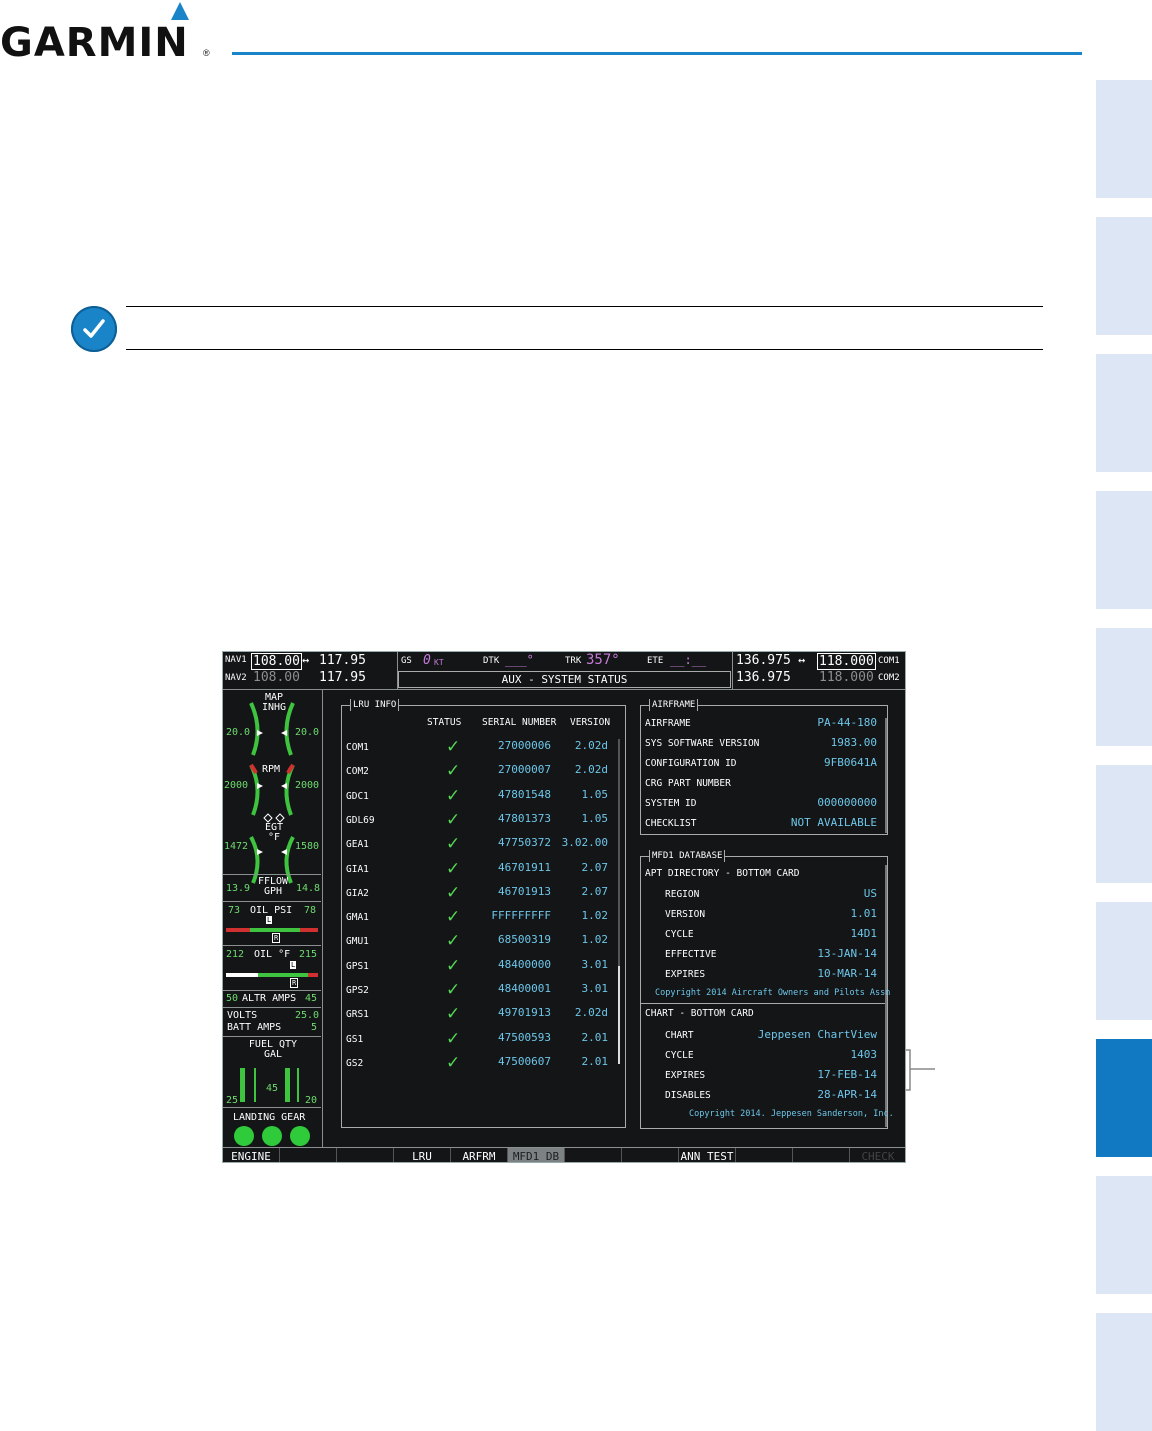 The height and width of the screenshot is (1431, 1152). What do you see at coordinates (276, 677) in the screenshot?
I see `nav2-active-freq: 108.00` at bounding box center [276, 677].